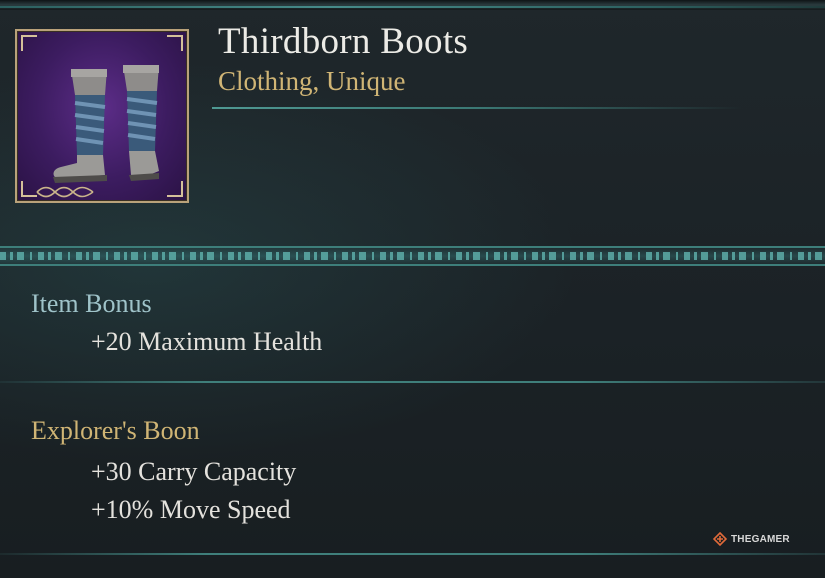  What do you see at coordinates (412, 554) in the screenshot?
I see `bottom-separator` at bounding box center [412, 554].